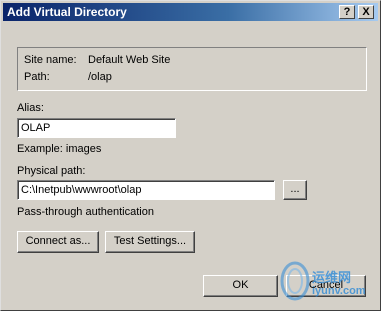 This screenshot has height=311, width=381. I want to click on alias-example-text: Example: images, so click(59, 149).